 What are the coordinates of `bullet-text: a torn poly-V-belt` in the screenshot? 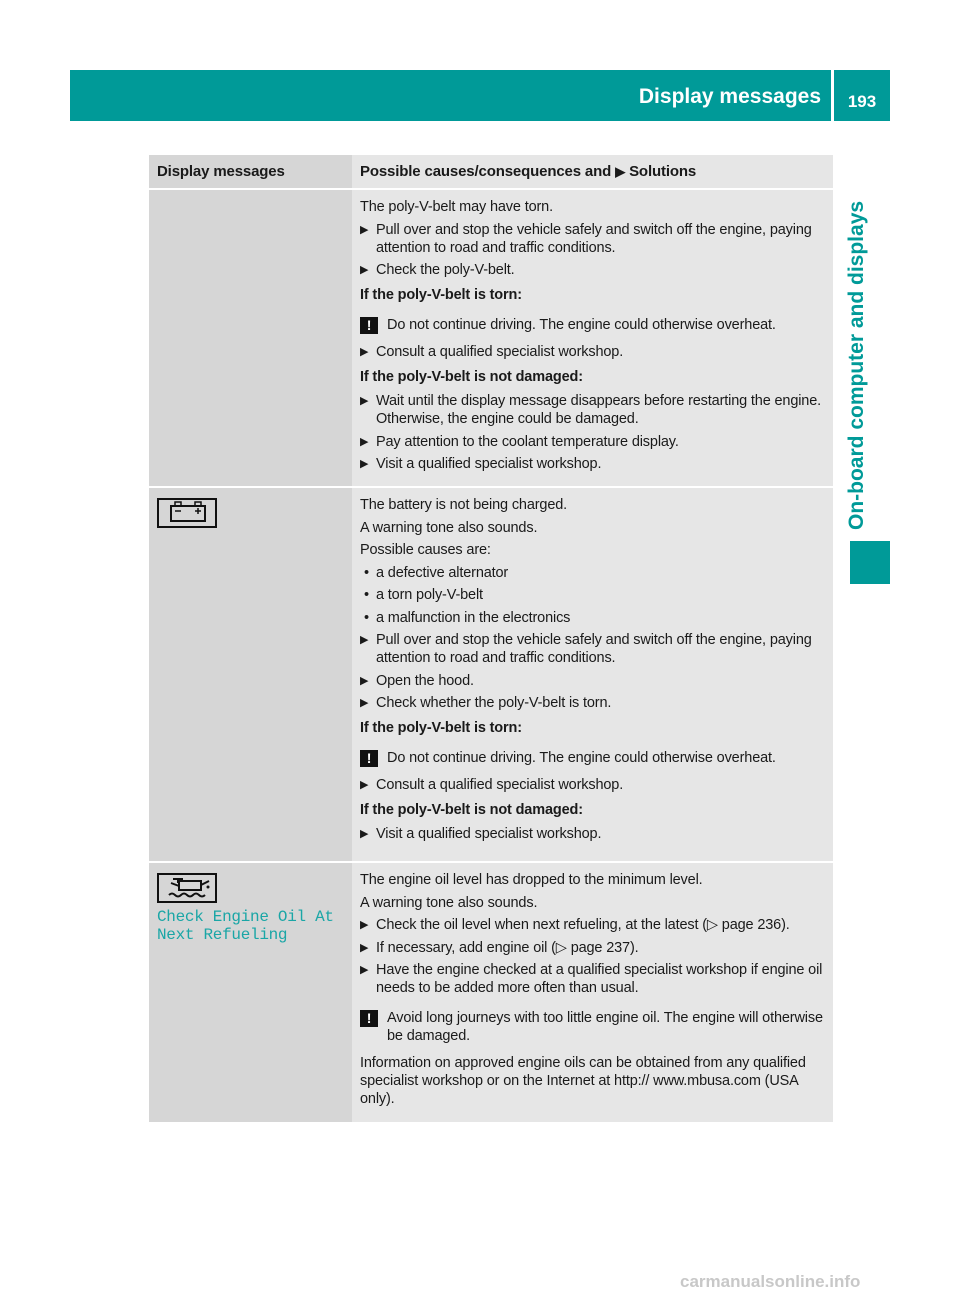 It's located at (429, 595).